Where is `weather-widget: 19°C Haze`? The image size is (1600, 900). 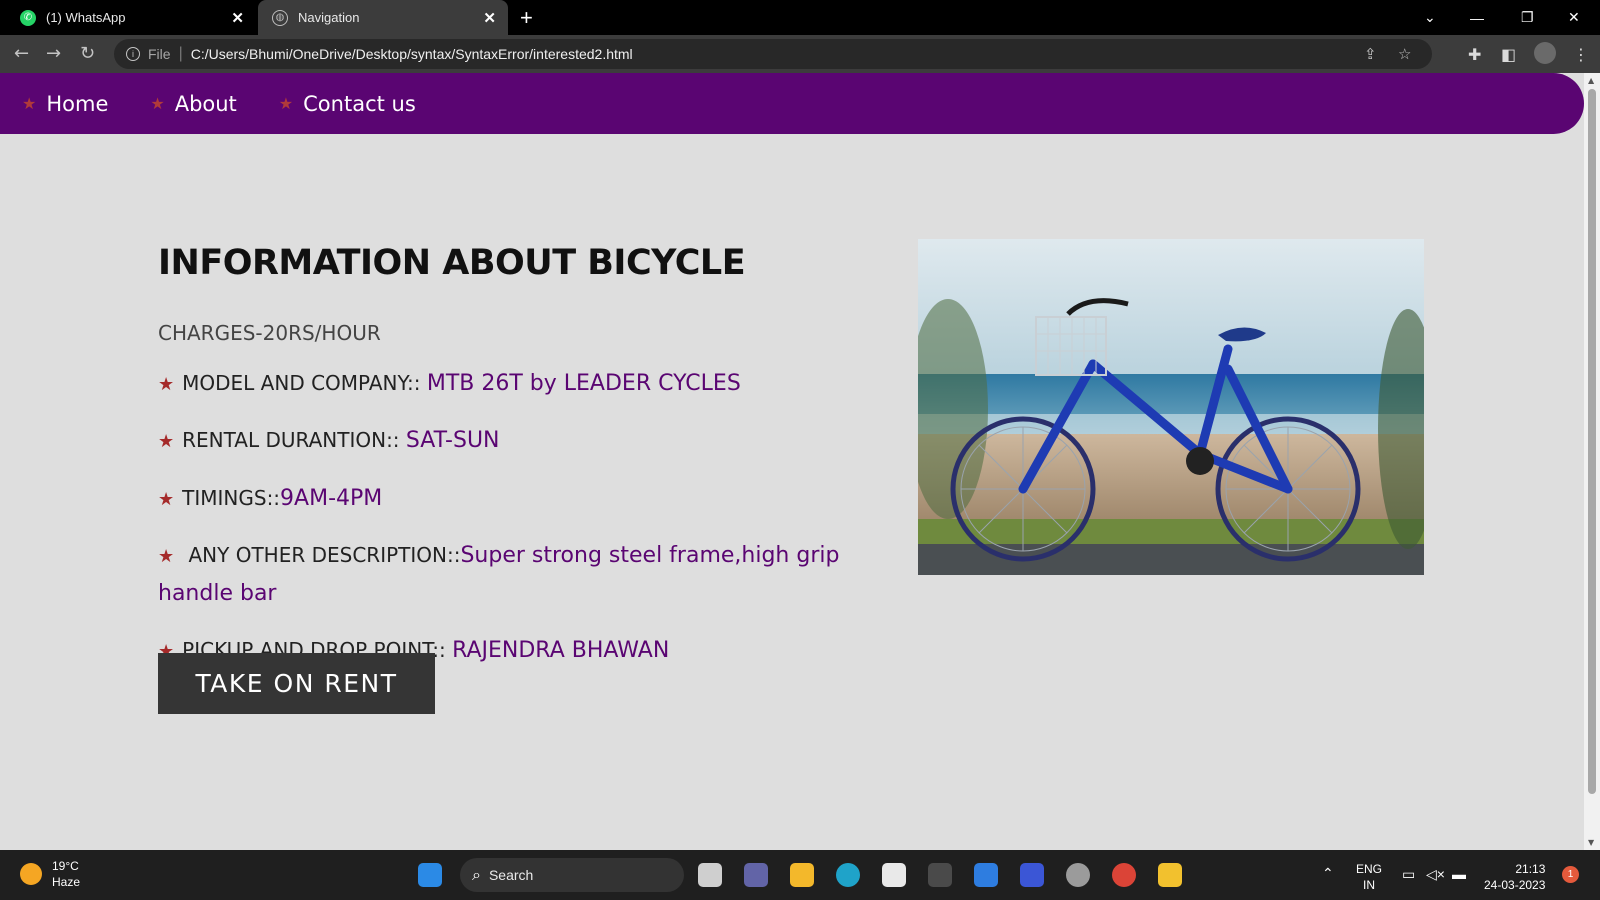 weather-widget: 19°C Haze is located at coordinates (50, 874).